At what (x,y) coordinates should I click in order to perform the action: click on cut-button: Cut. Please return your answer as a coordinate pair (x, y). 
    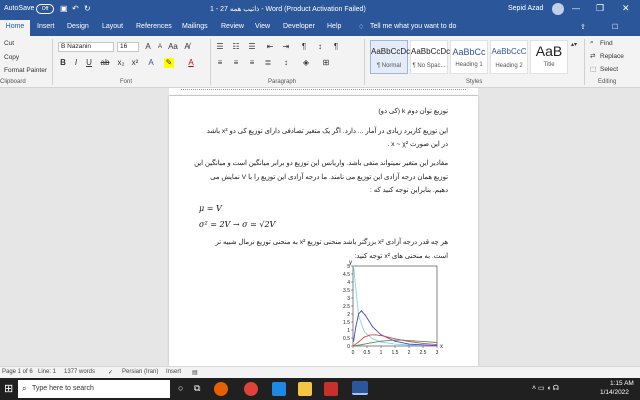
    Looking at the image, I should click on (9, 43).